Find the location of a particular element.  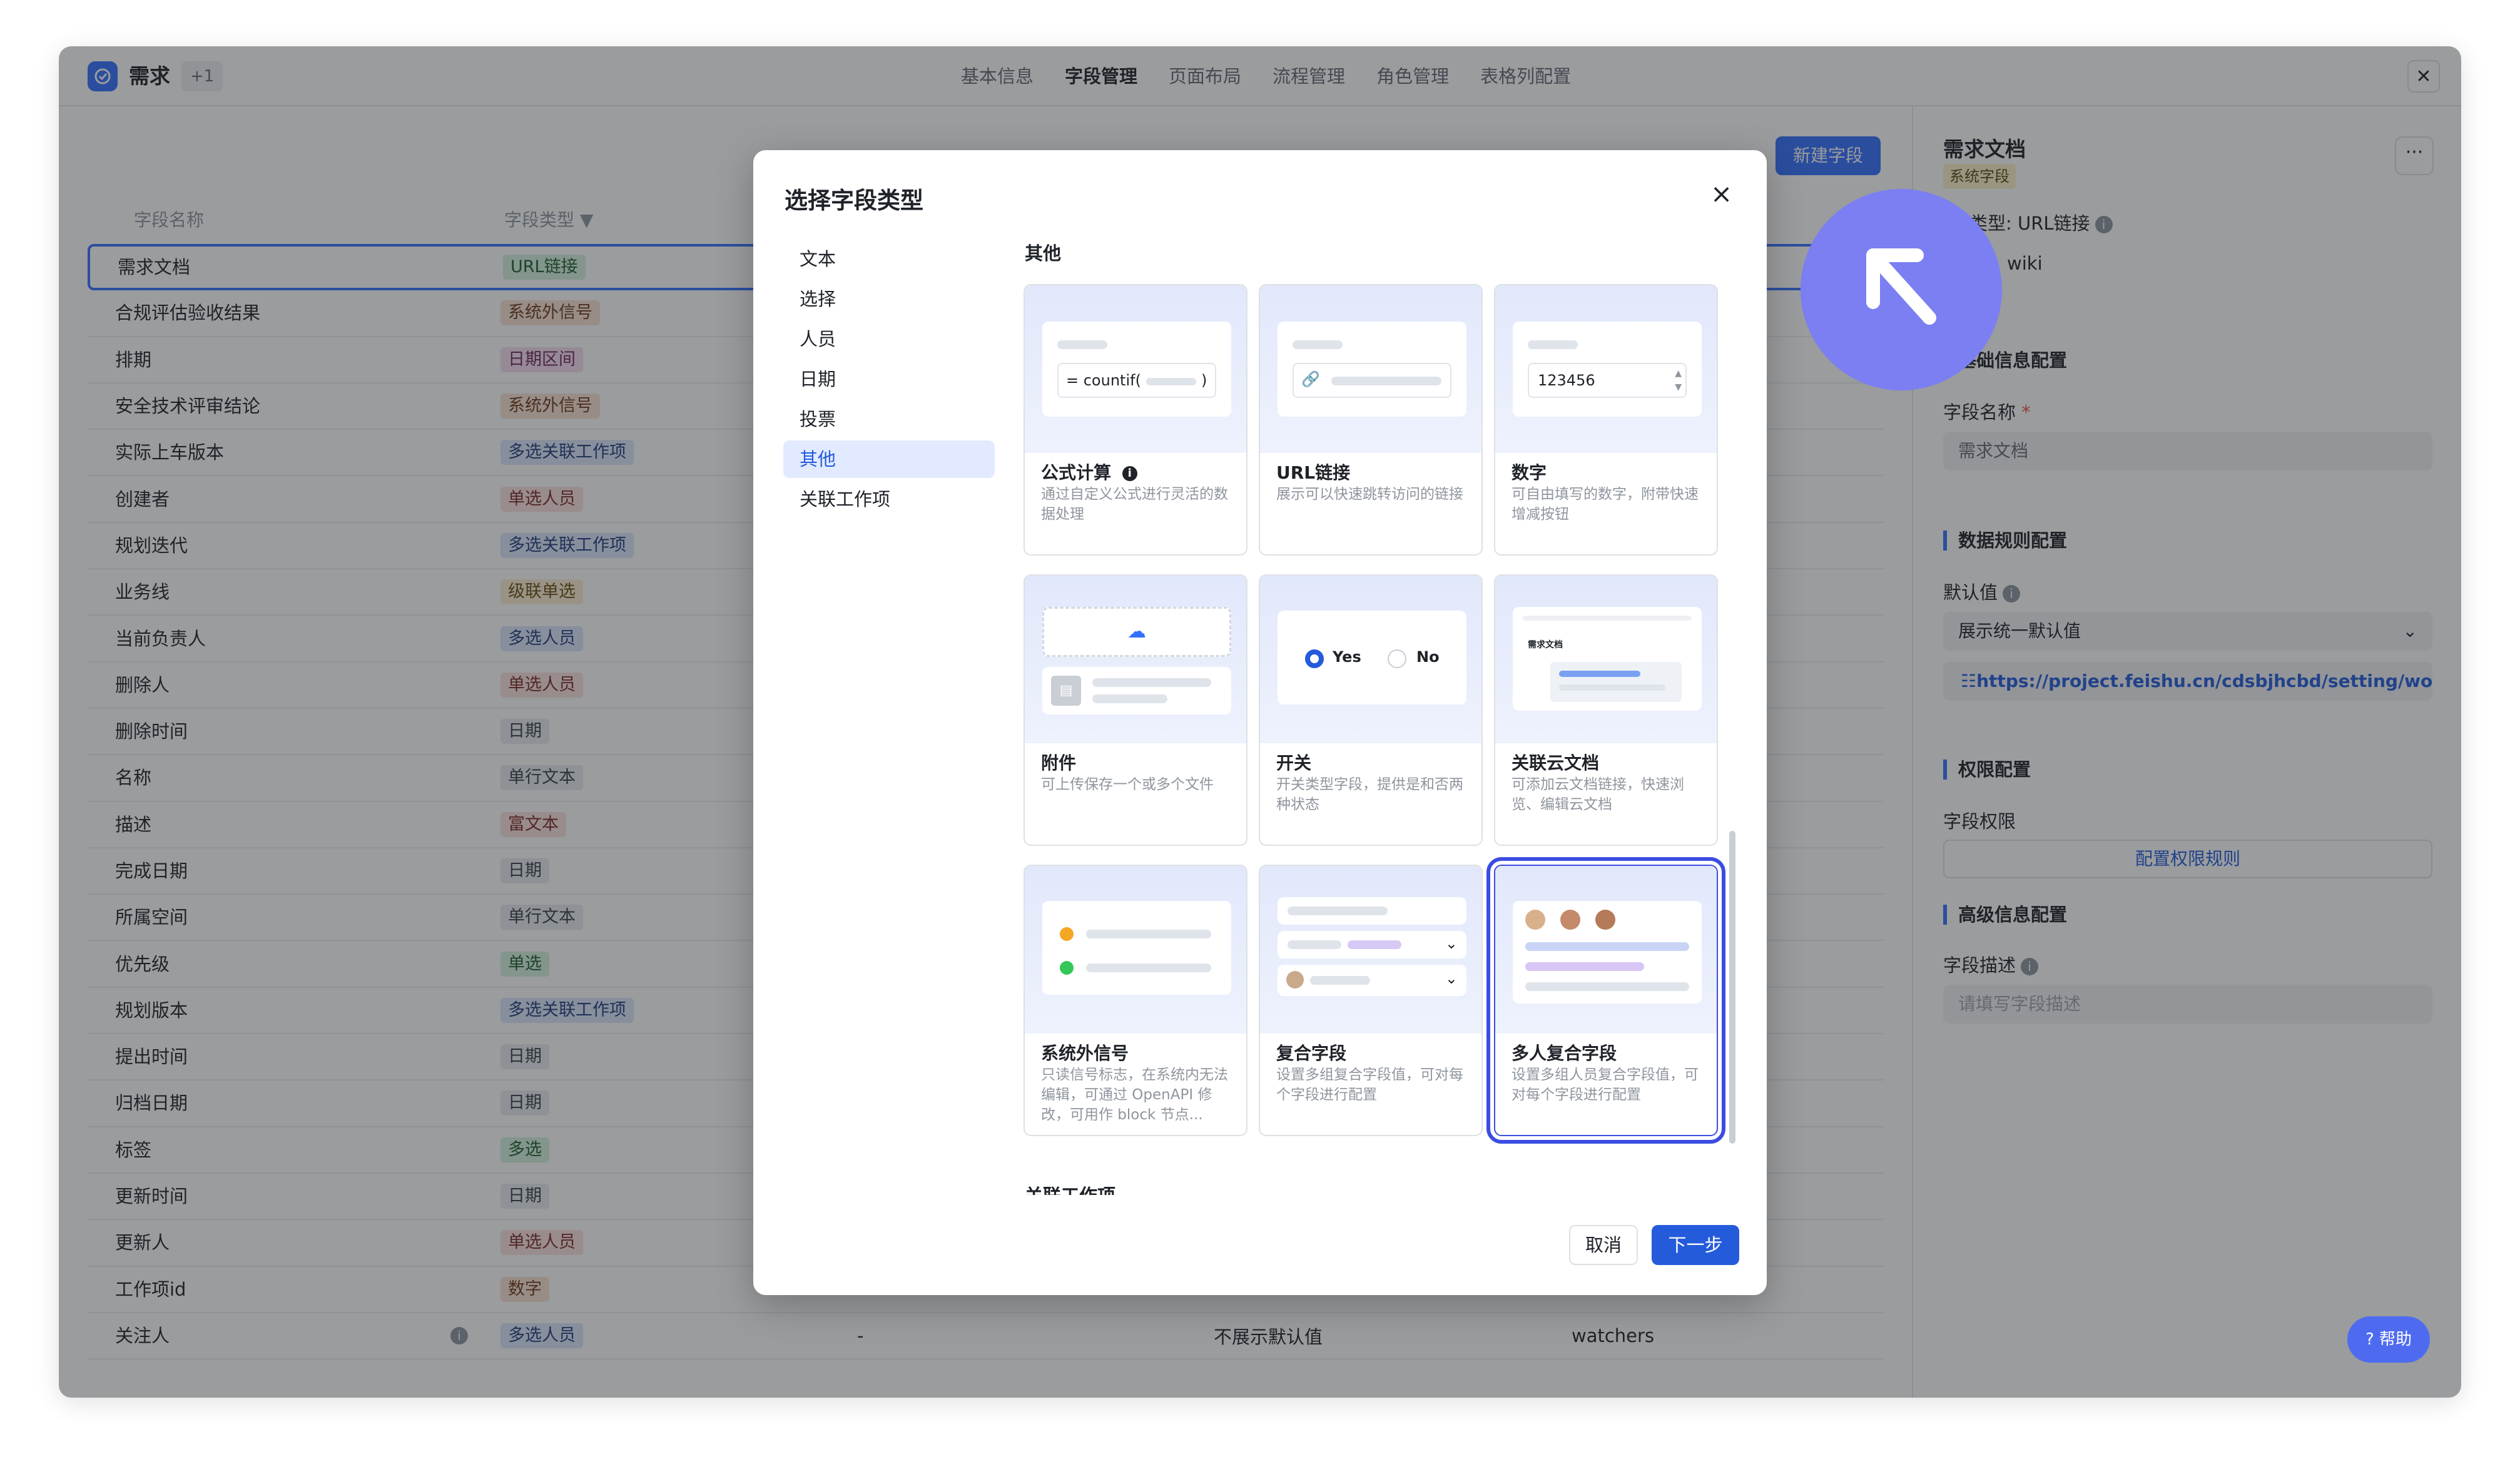

card-multi-person-composite: 多人复合字段 设置多组人员复合字段值，可对每个字段进行配置 is located at coordinates (1605, 1000).